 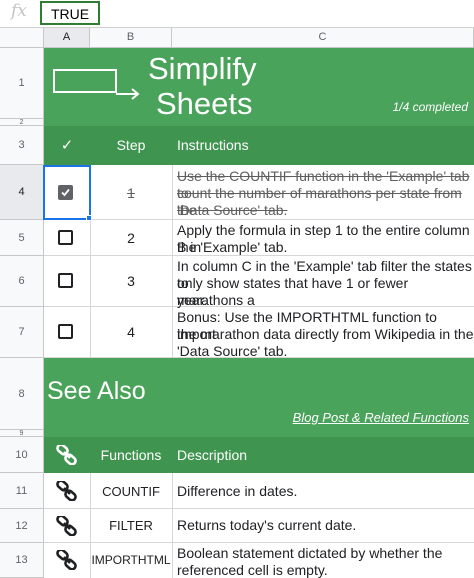 I want to click on row-header-1: 1, so click(x=22, y=83).